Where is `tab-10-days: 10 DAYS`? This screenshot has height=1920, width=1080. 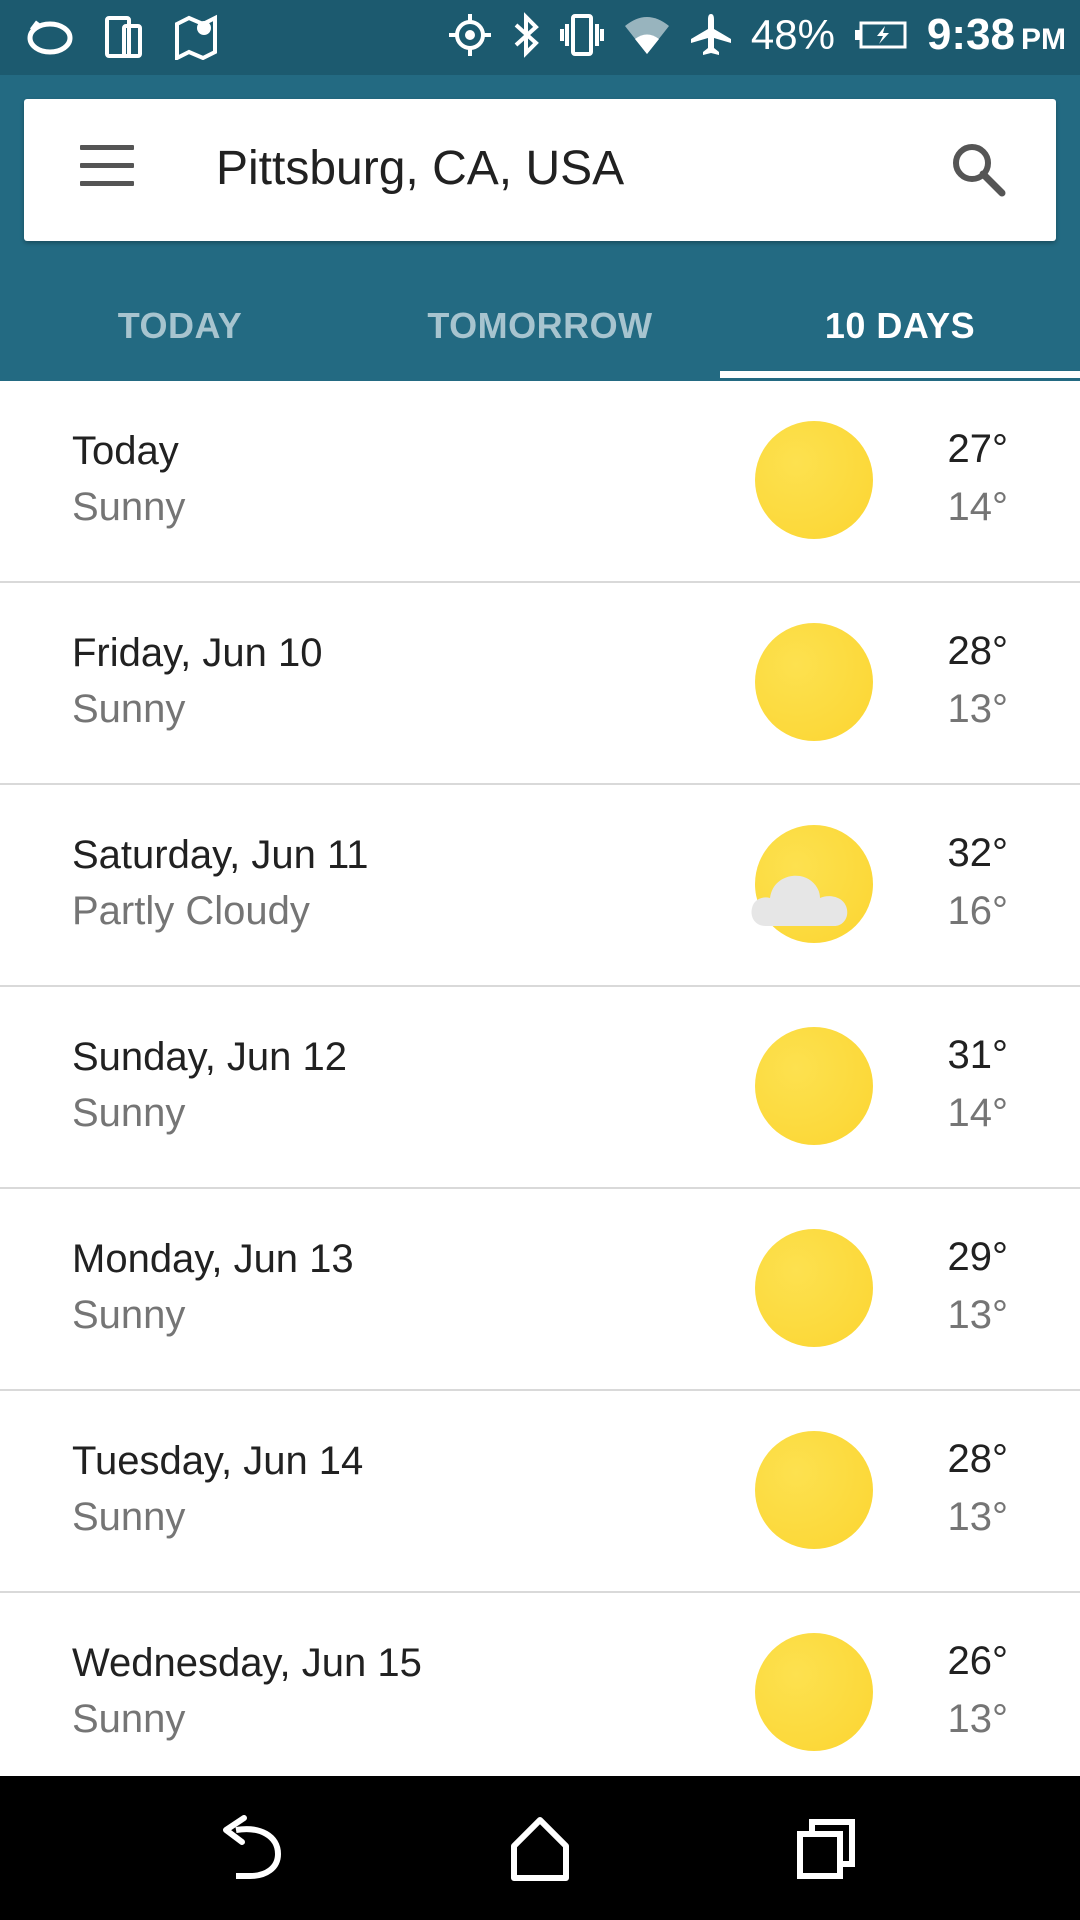 tab-10-days: 10 DAYS is located at coordinates (900, 326).